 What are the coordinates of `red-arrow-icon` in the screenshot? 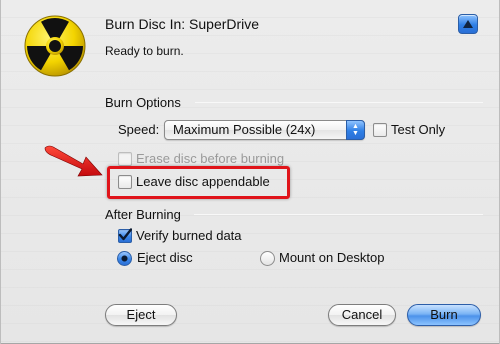 It's located at (73, 161).